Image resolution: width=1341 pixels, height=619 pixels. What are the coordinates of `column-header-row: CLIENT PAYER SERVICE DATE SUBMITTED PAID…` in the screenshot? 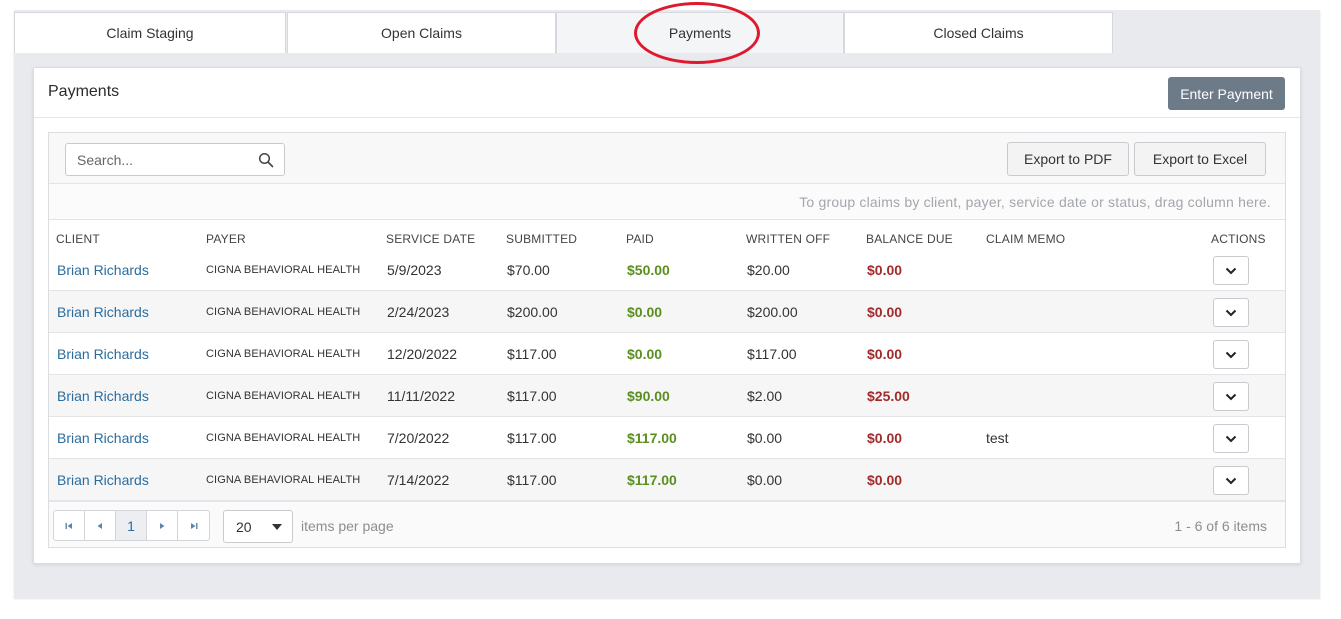 It's located at (667, 237).